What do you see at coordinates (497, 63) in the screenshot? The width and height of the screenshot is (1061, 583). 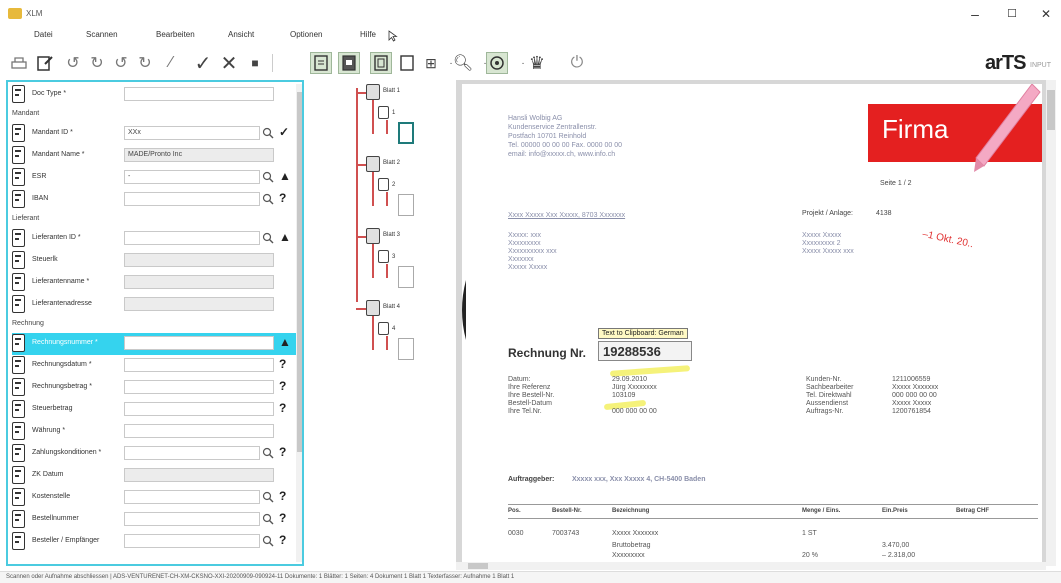 I see `ocr-select-icon` at bounding box center [497, 63].